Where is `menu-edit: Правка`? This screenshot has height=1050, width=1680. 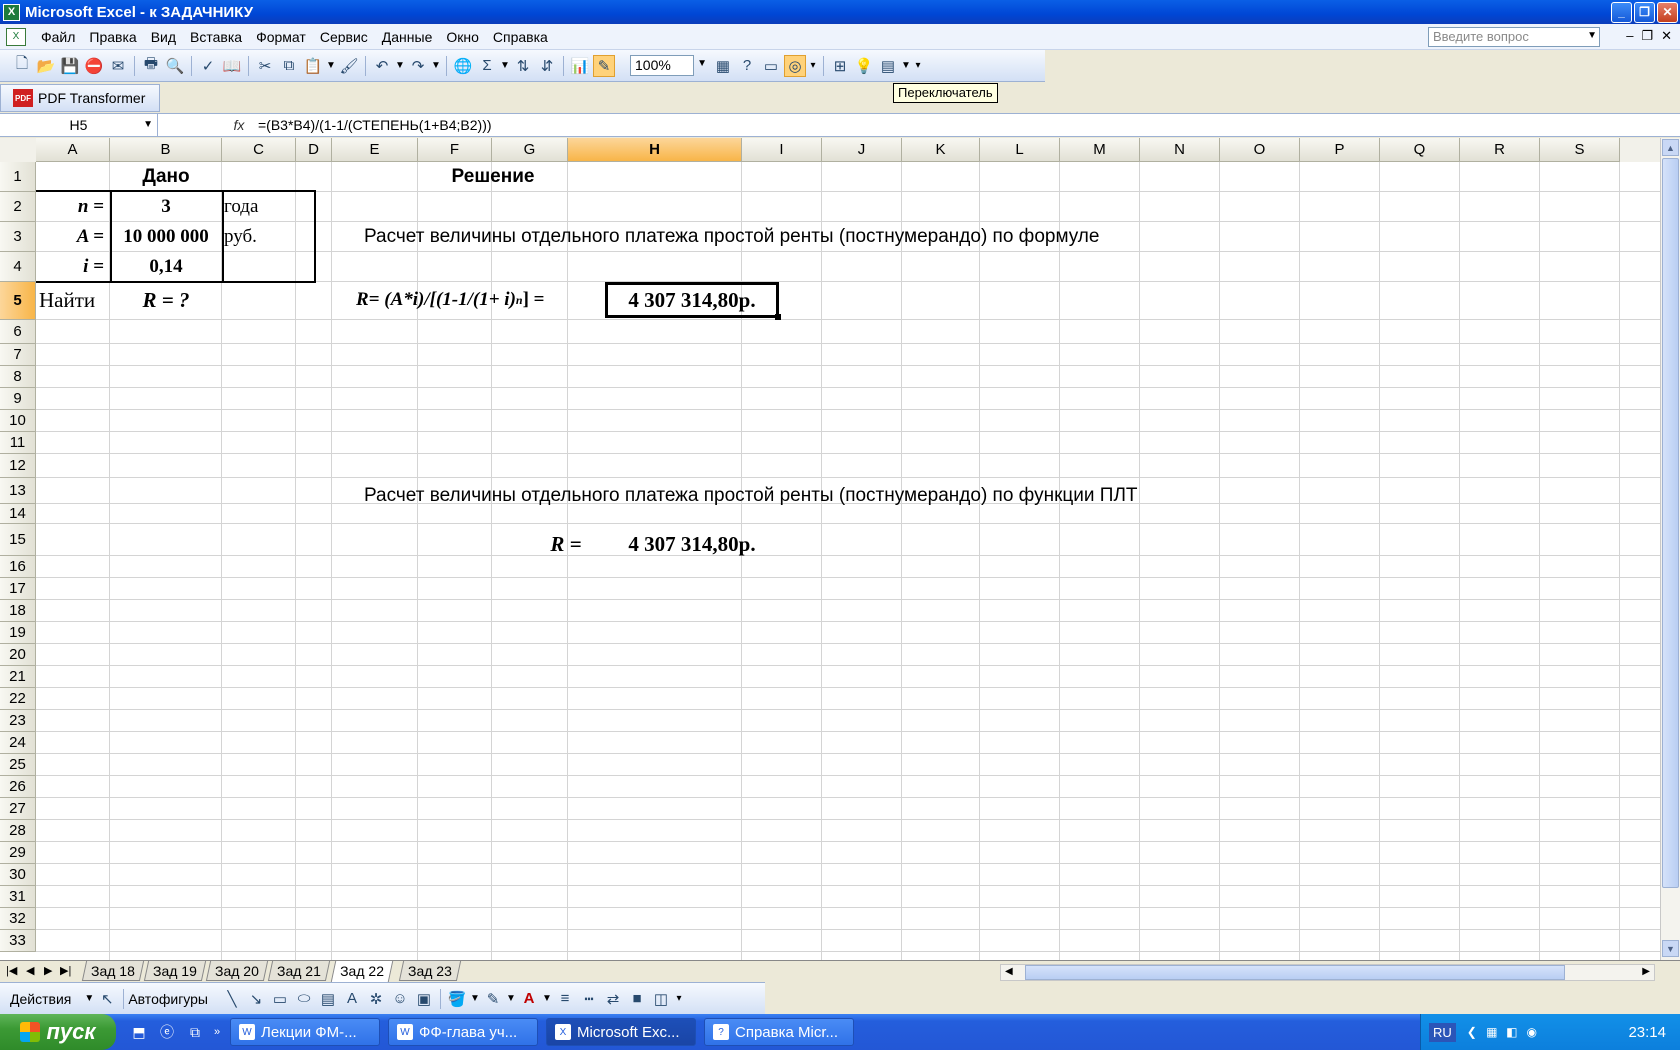
menu-edit: Правка is located at coordinates (112, 37).